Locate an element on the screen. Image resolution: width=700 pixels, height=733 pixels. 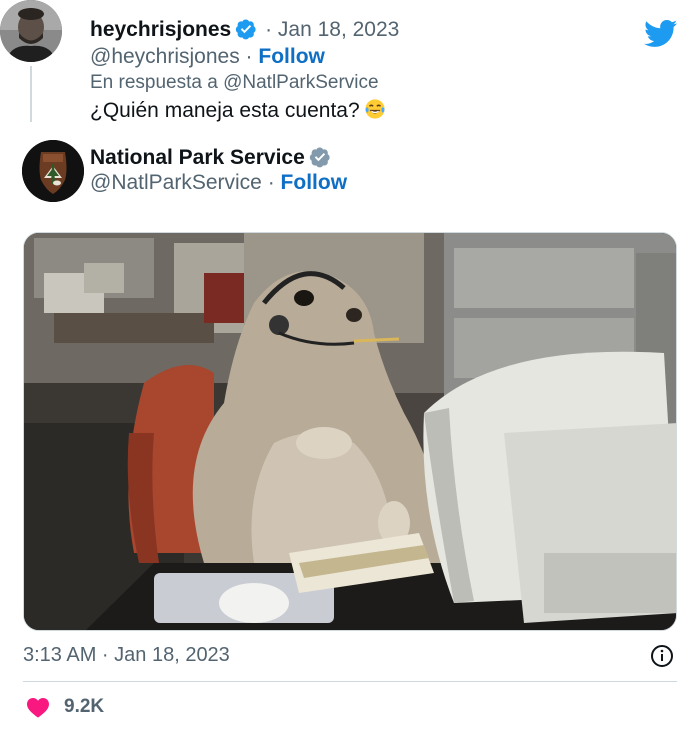
like-count: 9.2K is located at coordinates (84, 706).